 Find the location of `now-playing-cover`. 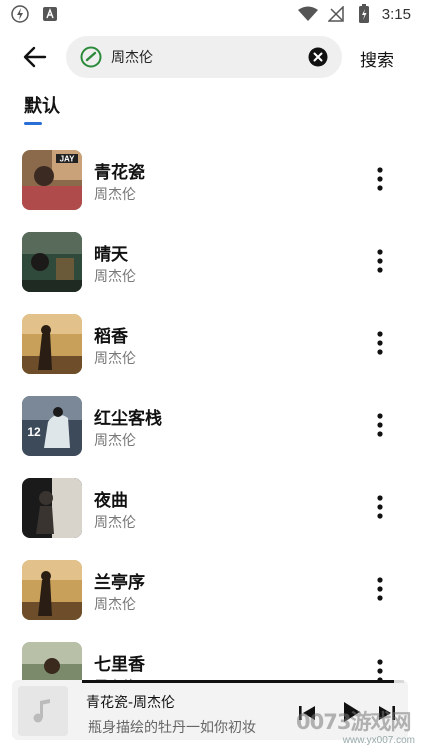

now-playing-cover is located at coordinates (43, 711).